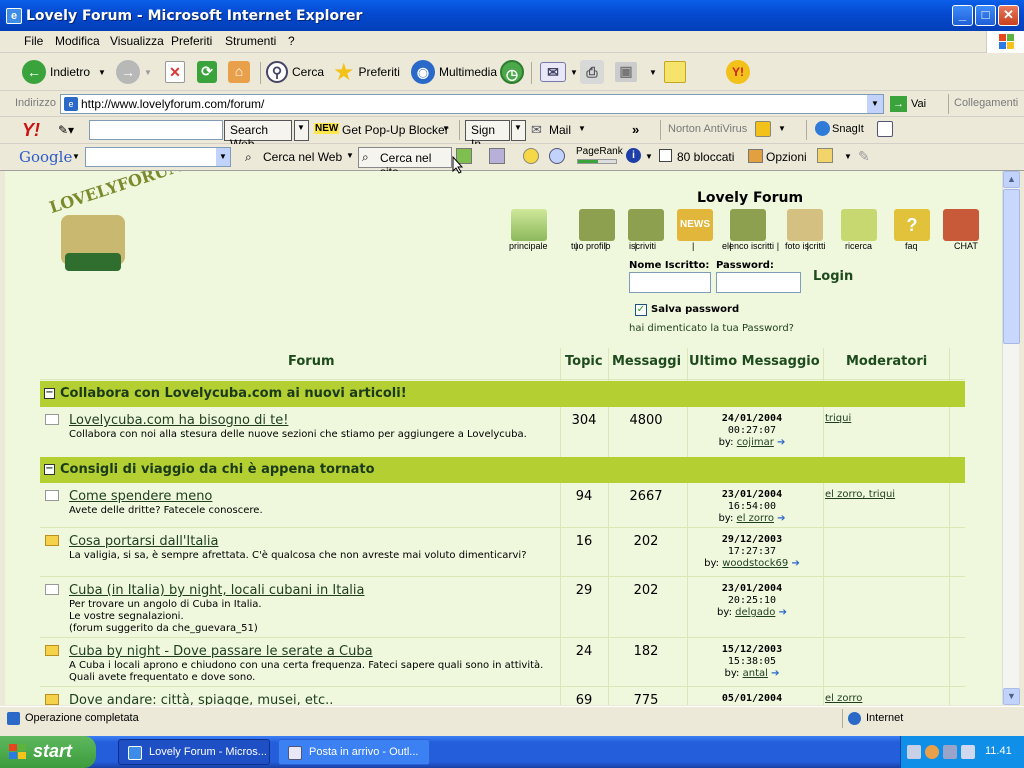 This screenshot has width=1024, height=768. I want to click on edit-button: ▣ ▼, so click(636, 72).